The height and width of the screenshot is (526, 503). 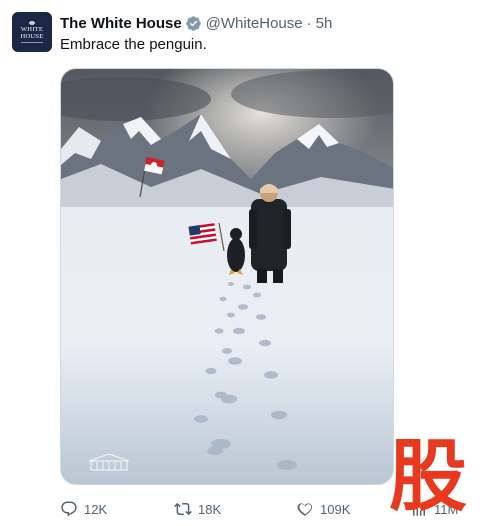 What do you see at coordinates (32, 42) in the screenshot?
I see `avatar-divider` at bounding box center [32, 42].